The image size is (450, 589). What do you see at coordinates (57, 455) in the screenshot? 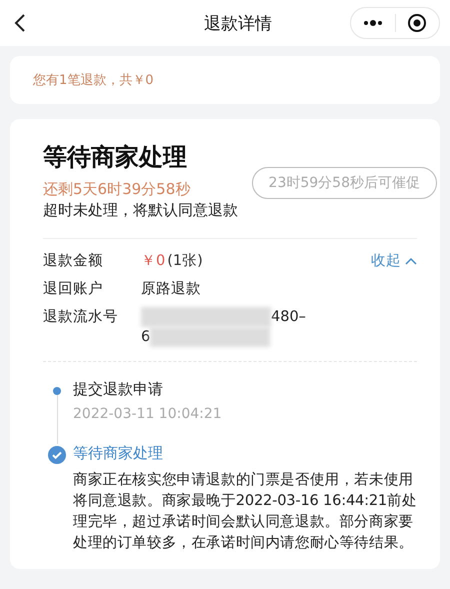
I see `check-icon` at bounding box center [57, 455].